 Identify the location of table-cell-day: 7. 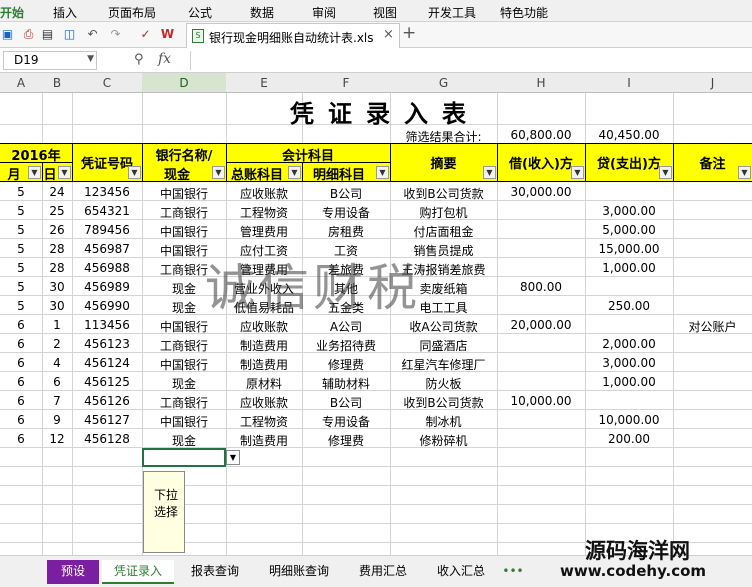
(57, 401).